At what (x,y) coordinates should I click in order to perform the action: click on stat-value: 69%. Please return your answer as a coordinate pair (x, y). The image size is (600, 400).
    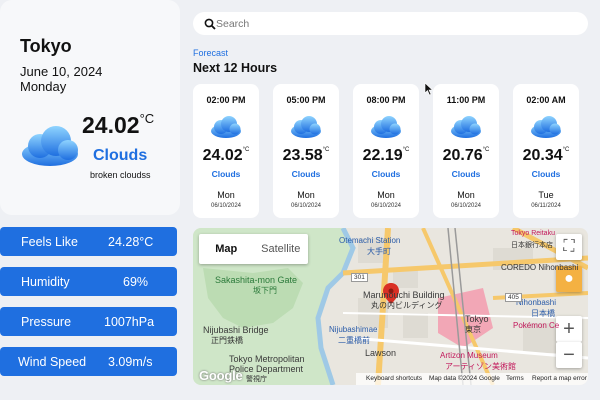
    Looking at the image, I should click on (136, 282).